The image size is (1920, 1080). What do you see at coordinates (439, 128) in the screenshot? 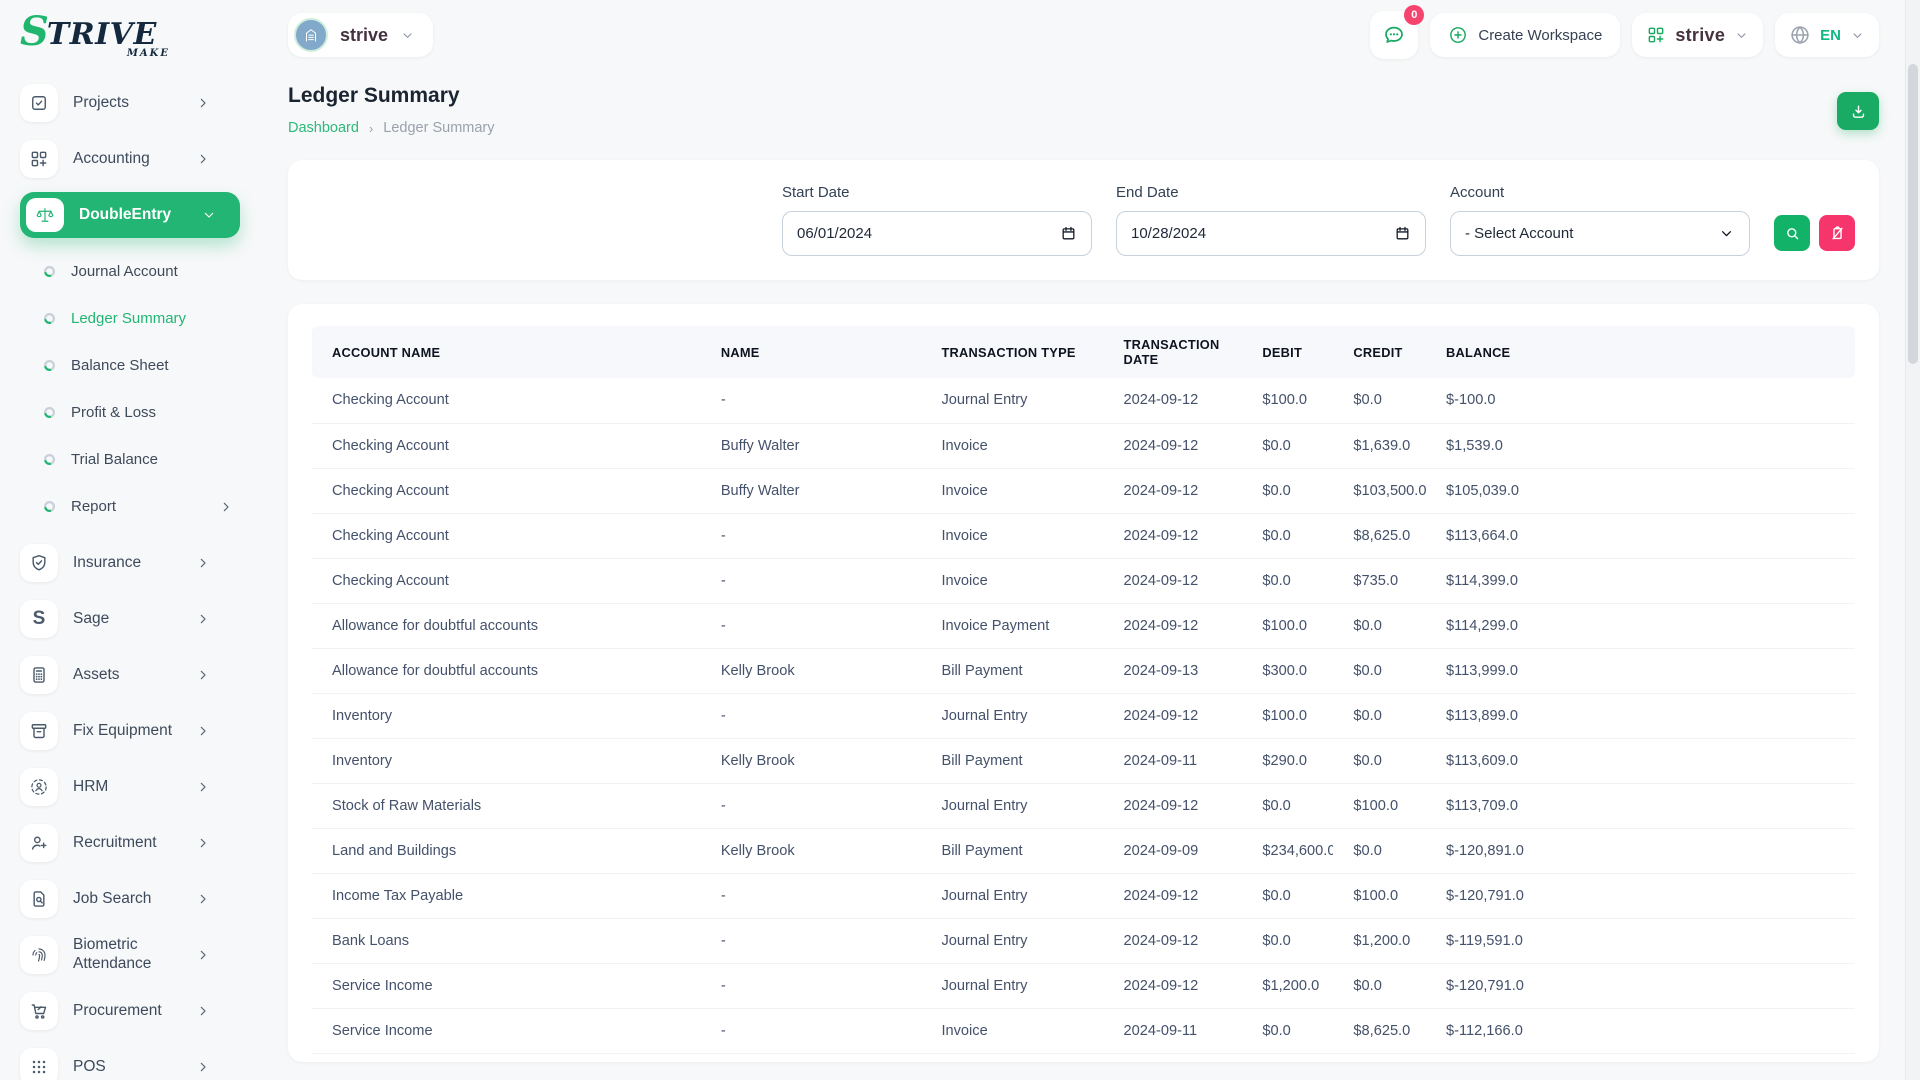
I see `breadcrumb-current: Ledger Summary` at bounding box center [439, 128].